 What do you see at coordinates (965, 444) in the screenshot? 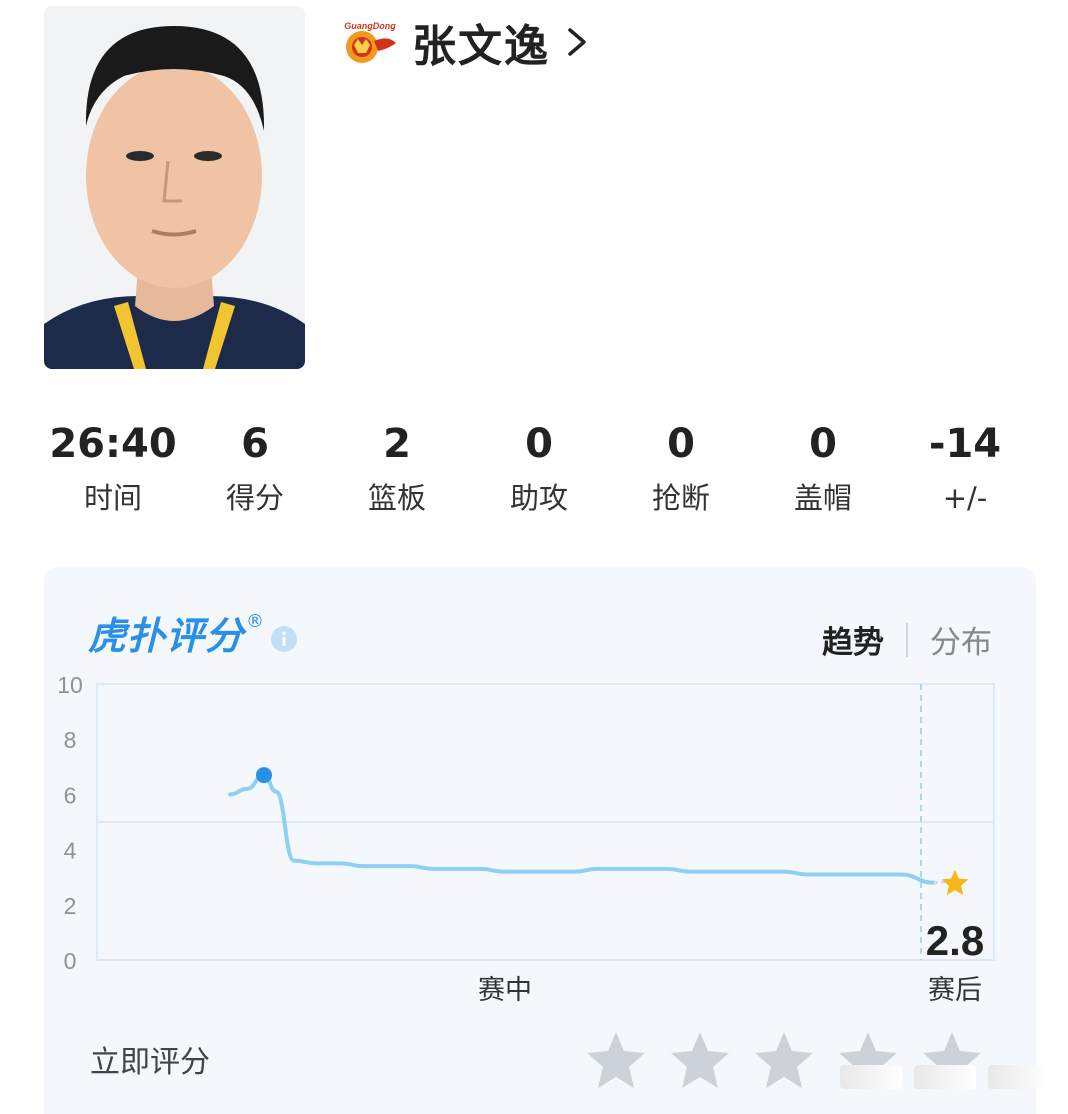
I see `stat-value: -14` at bounding box center [965, 444].